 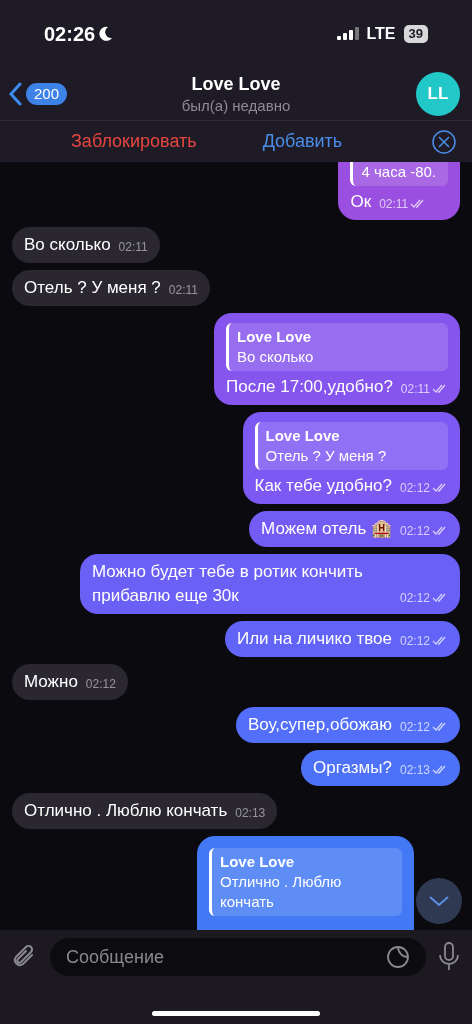 I want to click on outgoing-message: Love Love Во сколько После 17:00,удобно? 02:11, so click(x=336, y=359).